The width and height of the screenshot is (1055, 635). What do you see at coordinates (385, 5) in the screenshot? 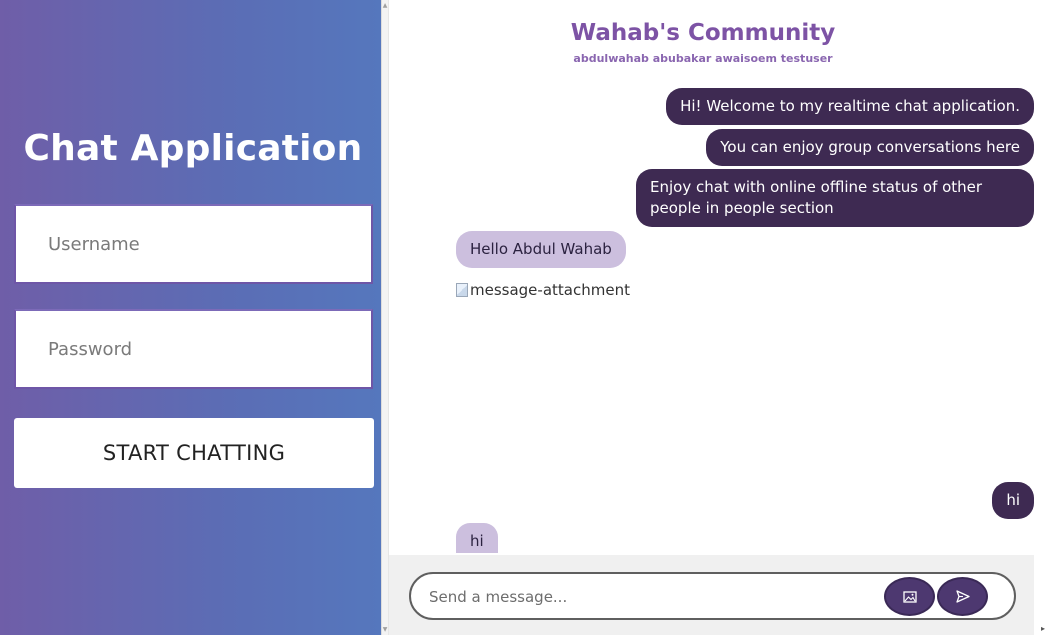
I see `scroll-up-icon: ▲` at bounding box center [385, 5].